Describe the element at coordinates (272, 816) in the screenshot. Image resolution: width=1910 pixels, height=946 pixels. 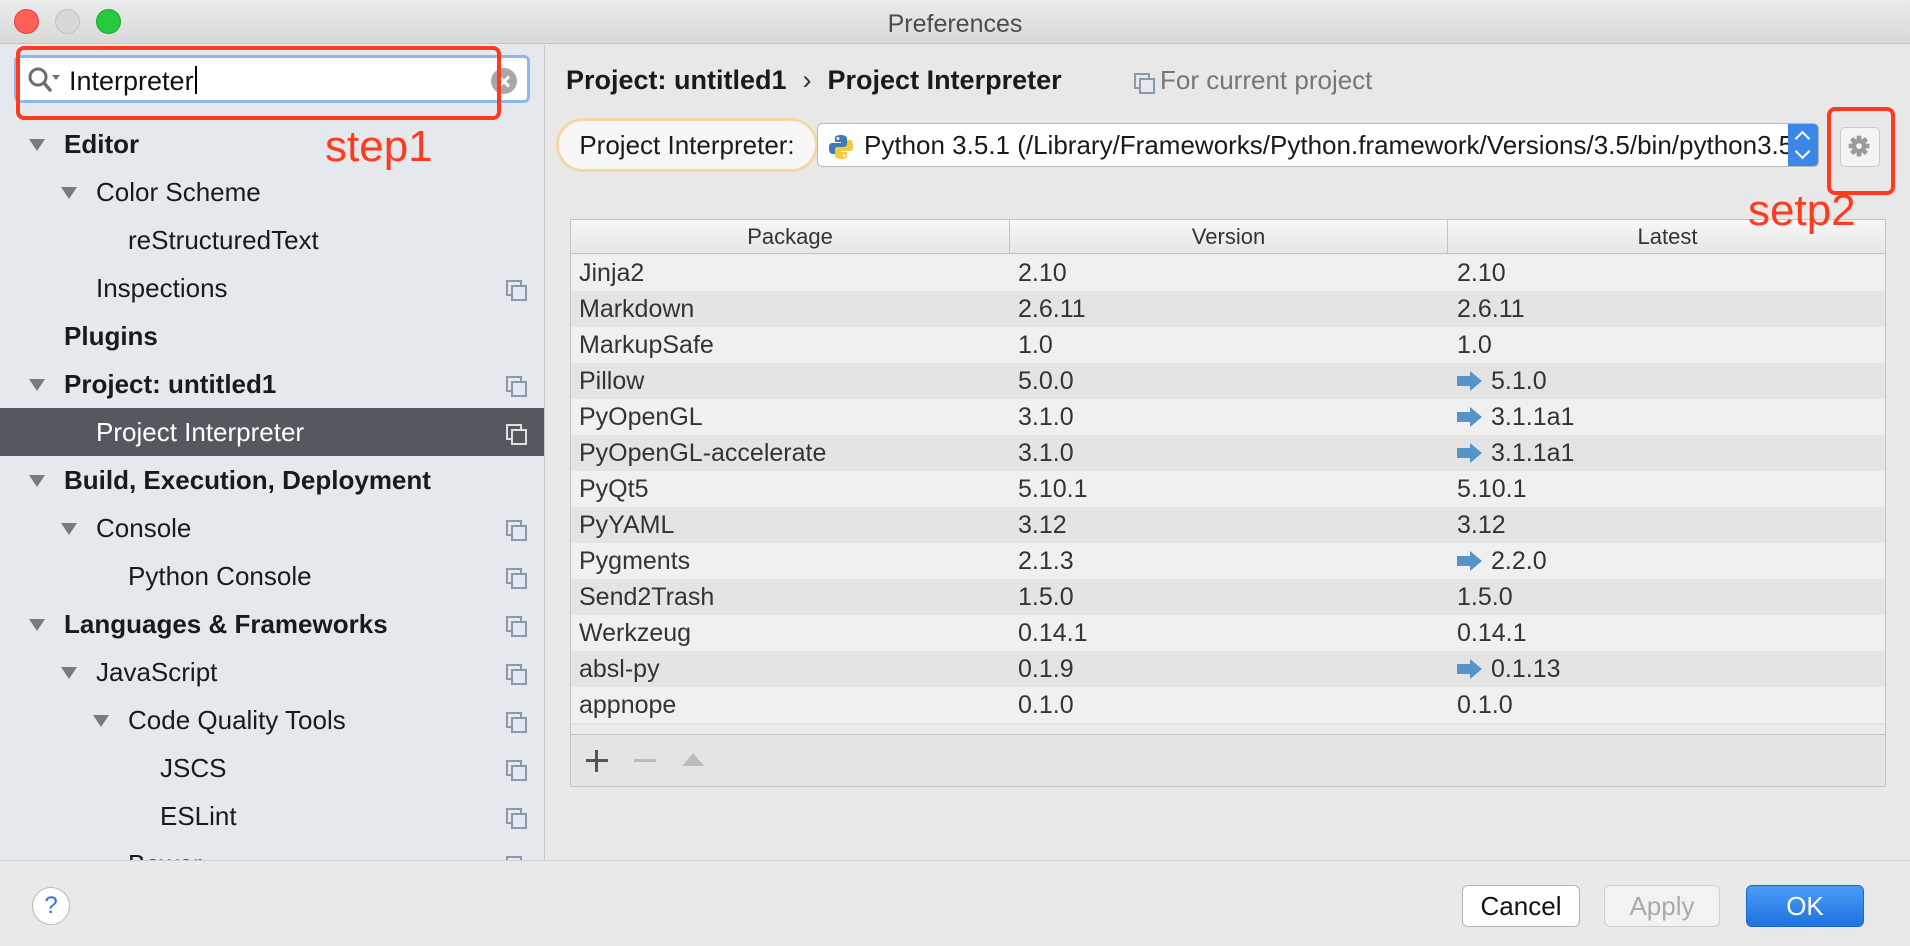
I see `sidebar-item: ESLint` at that location.